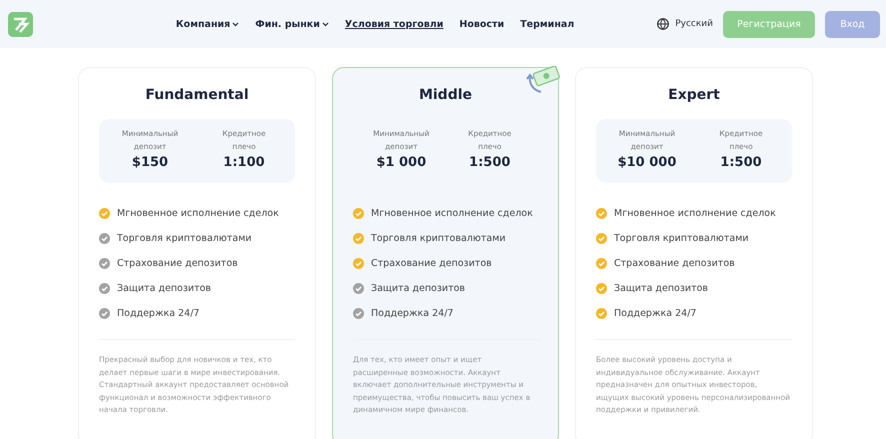 This screenshot has width=886, height=439. I want to click on plan-title: Middle, so click(446, 95).